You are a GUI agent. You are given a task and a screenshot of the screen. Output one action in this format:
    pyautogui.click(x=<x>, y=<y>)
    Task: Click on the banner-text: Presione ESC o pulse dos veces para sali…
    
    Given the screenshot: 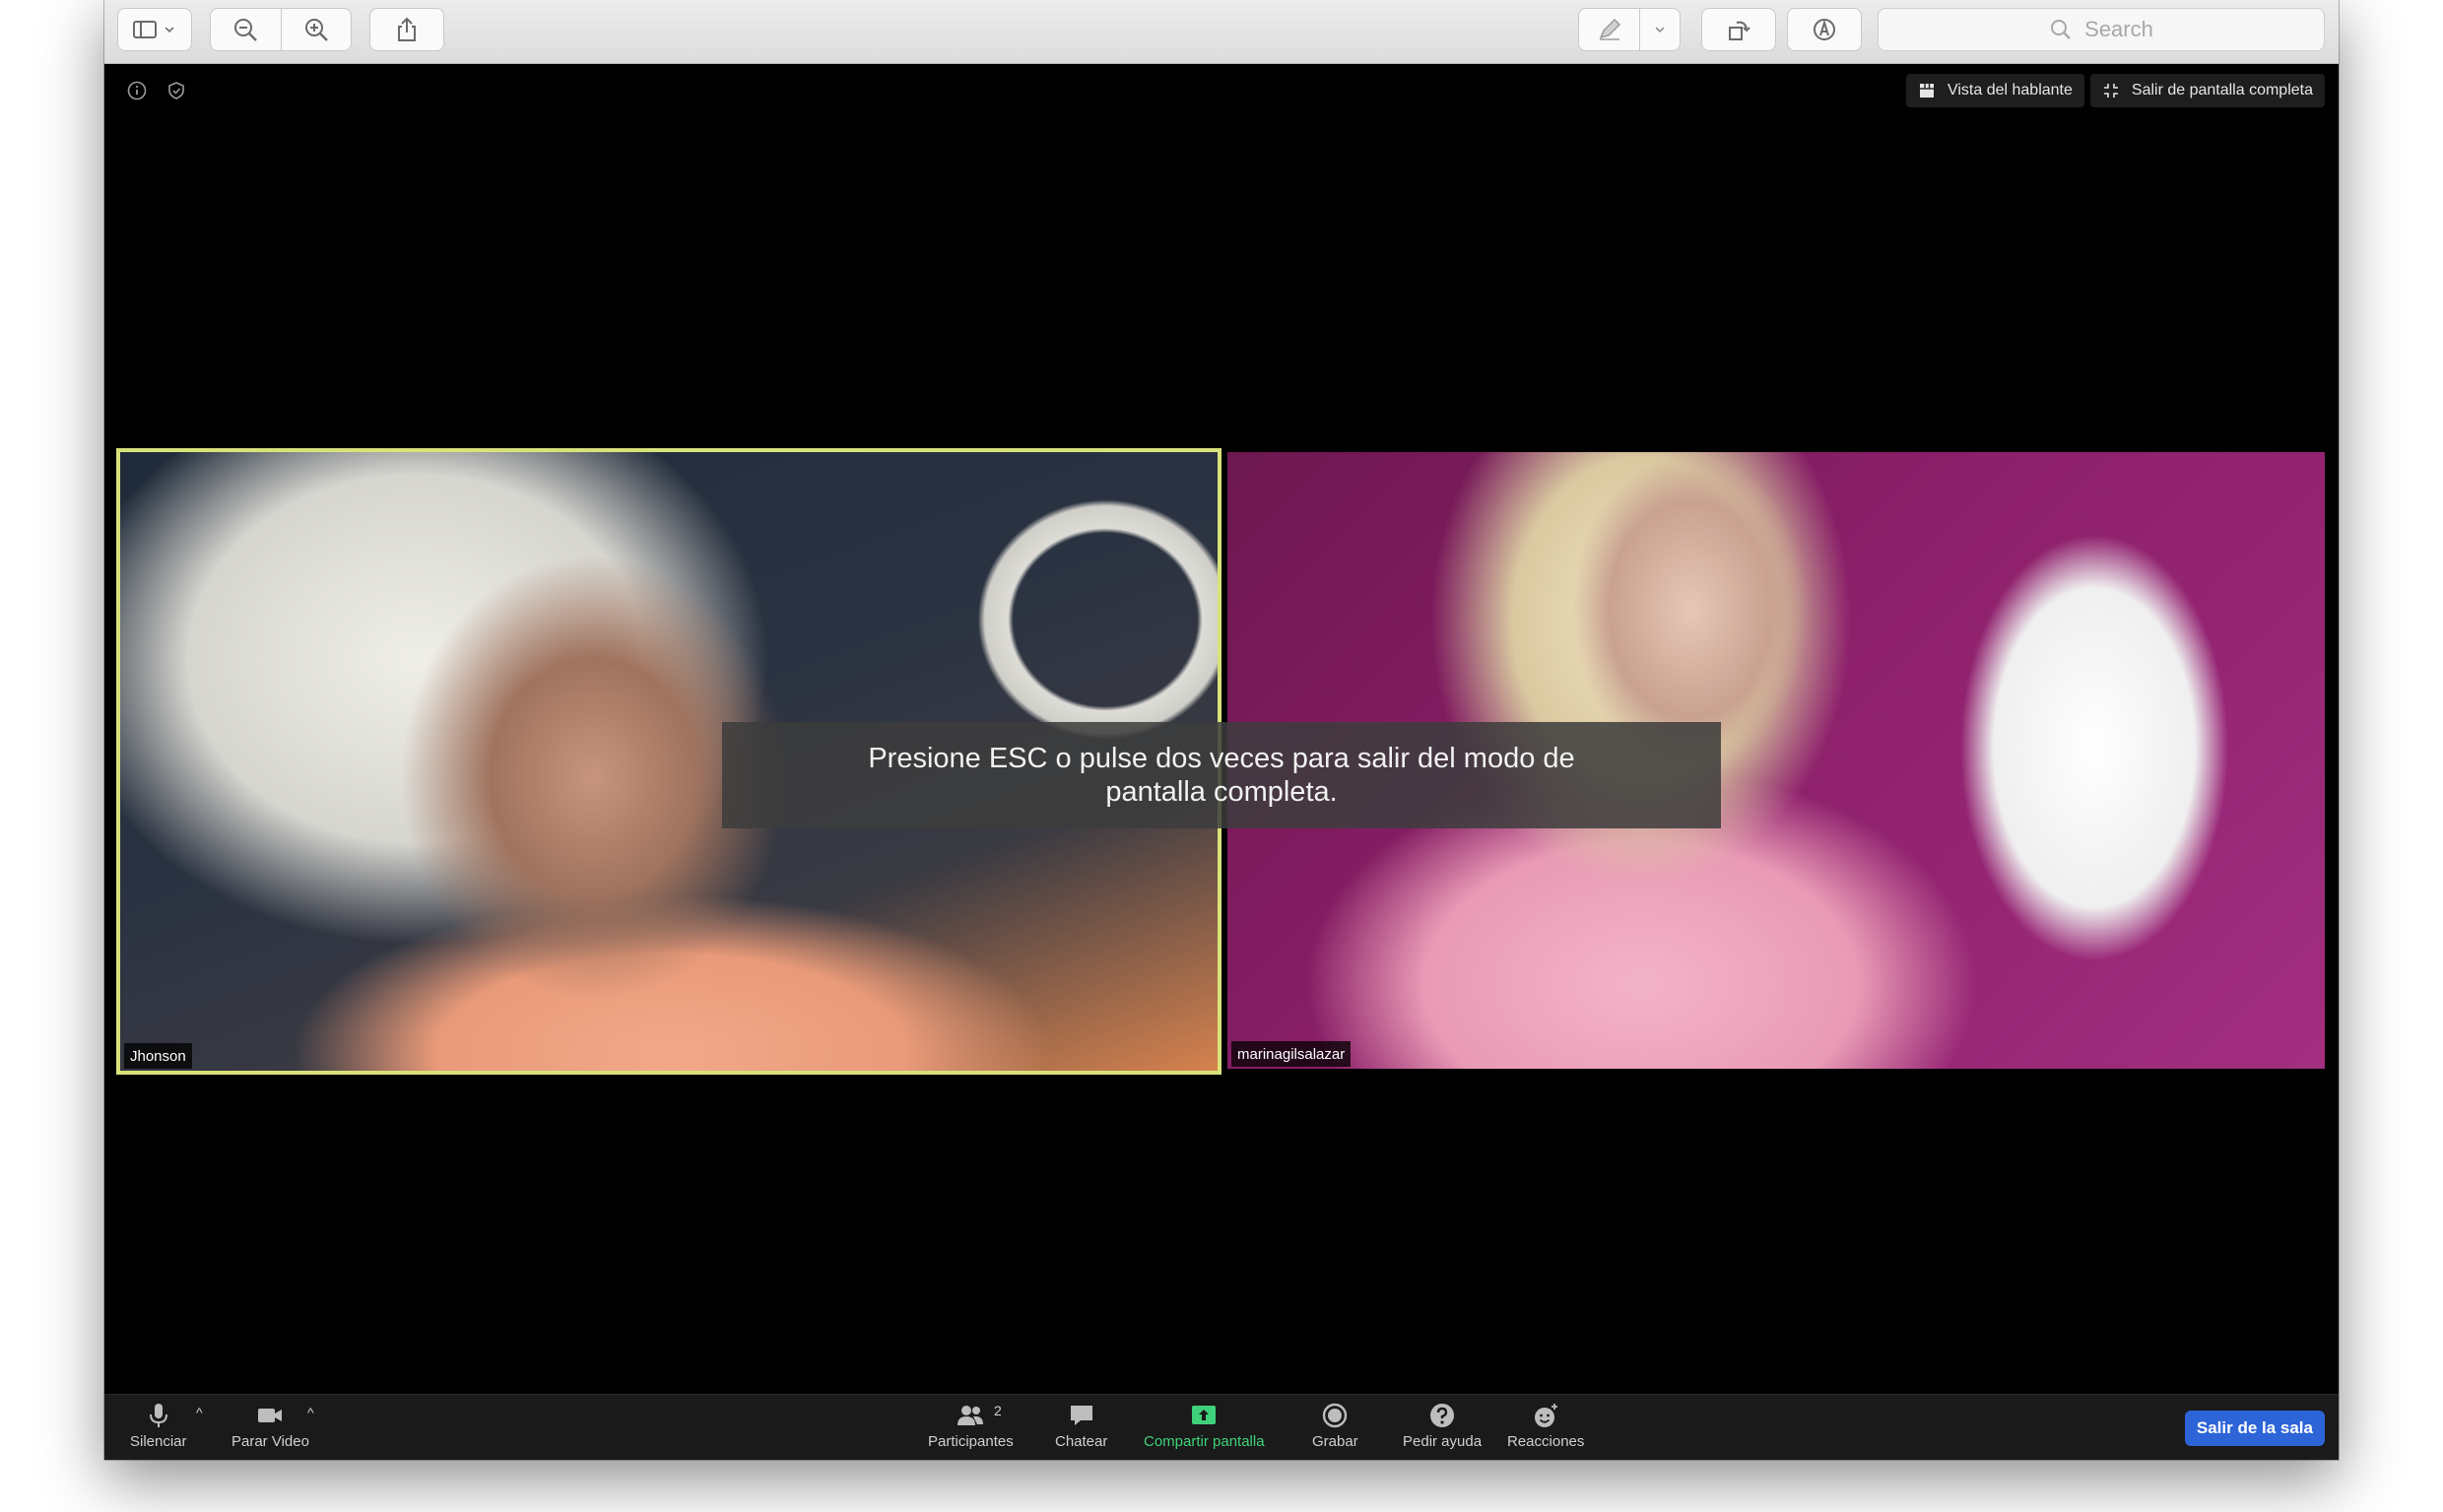 What is the action you would take?
    pyautogui.click(x=1221, y=775)
    